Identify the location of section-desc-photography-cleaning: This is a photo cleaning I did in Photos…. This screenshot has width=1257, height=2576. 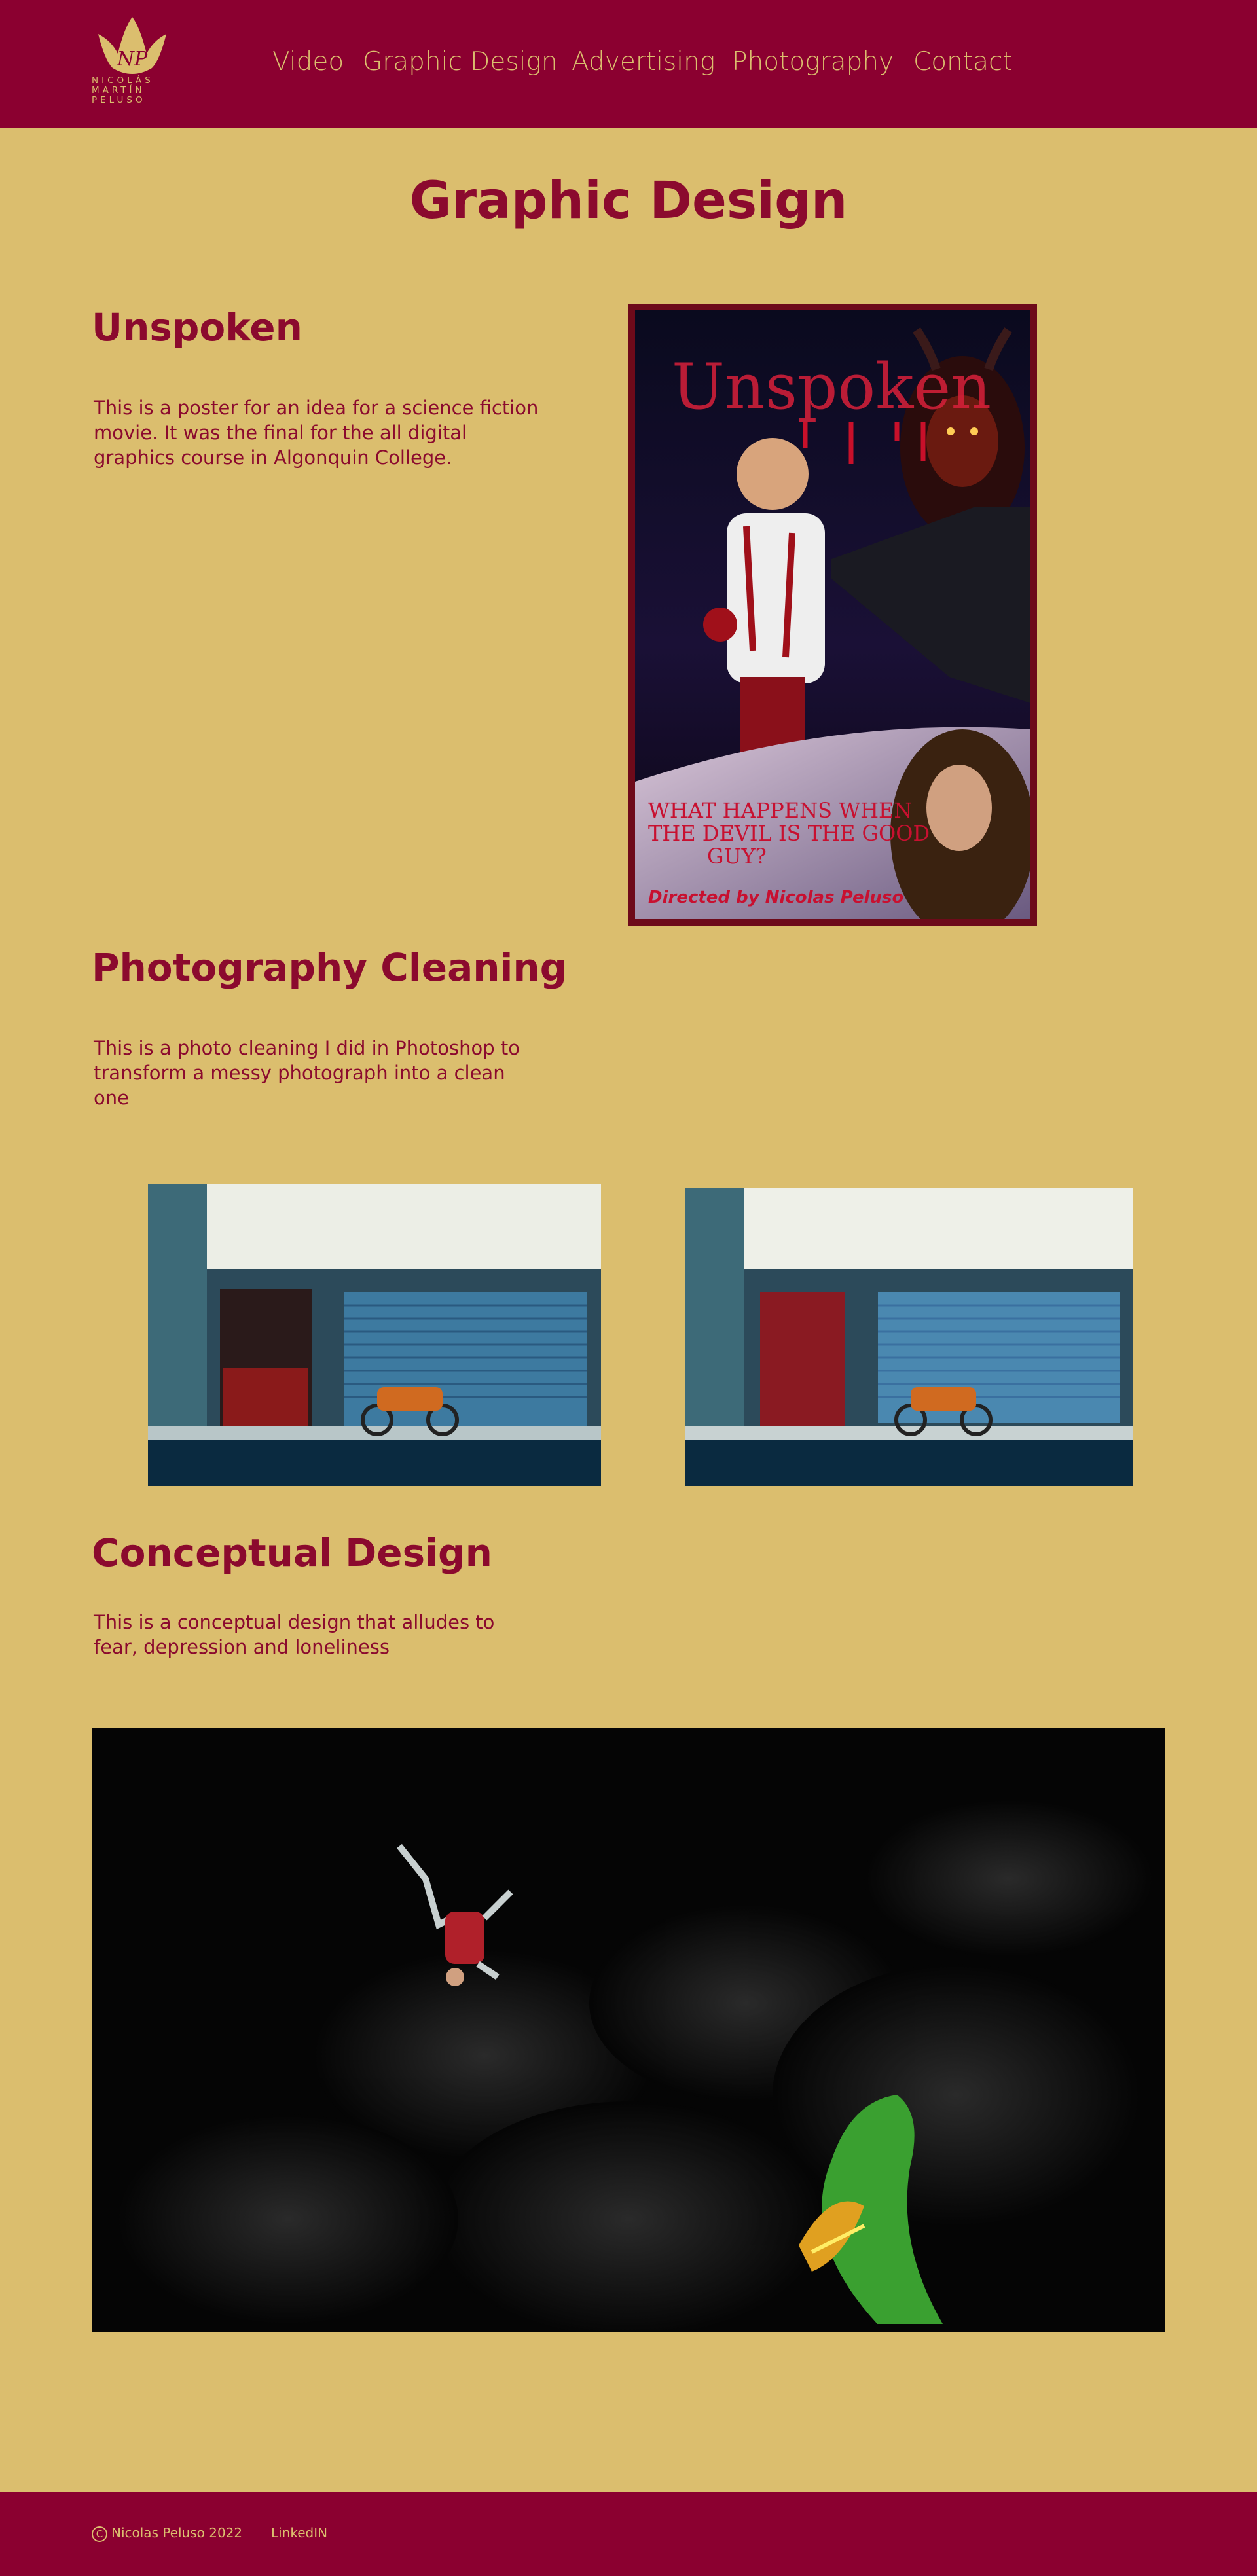
(307, 1073).